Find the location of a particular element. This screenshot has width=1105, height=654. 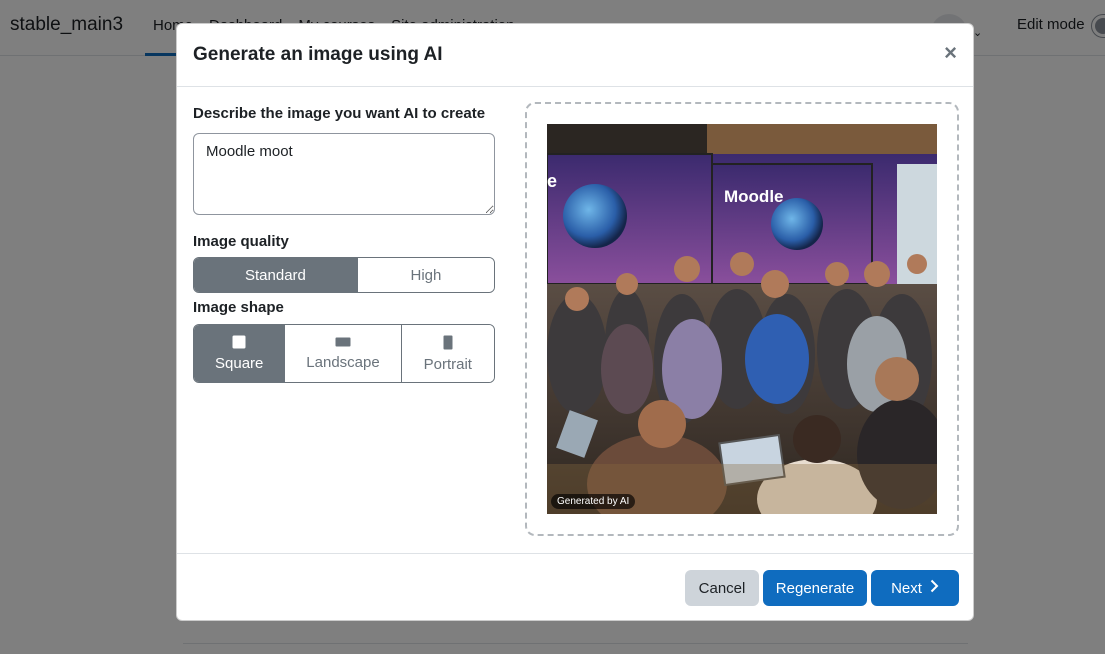

shape-square-button: Square is located at coordinates (240, 353).